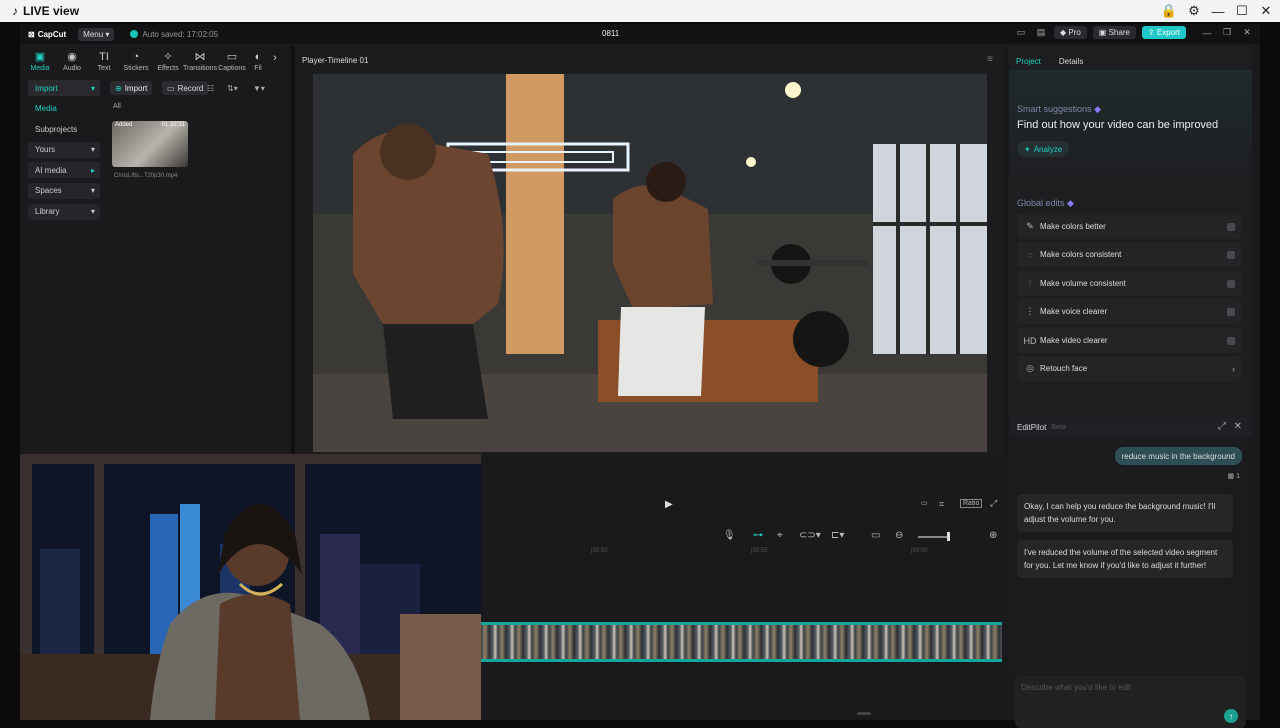  I want to click on input-placeholder: Describe what you'd like to edit, so click(1076, 687).